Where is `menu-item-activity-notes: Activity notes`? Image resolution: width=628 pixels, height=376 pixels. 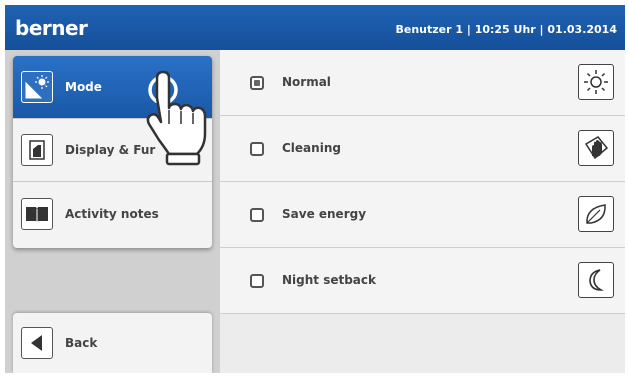
menu-item-activity-notes: Activity notes is located at coordinates (112, 213).